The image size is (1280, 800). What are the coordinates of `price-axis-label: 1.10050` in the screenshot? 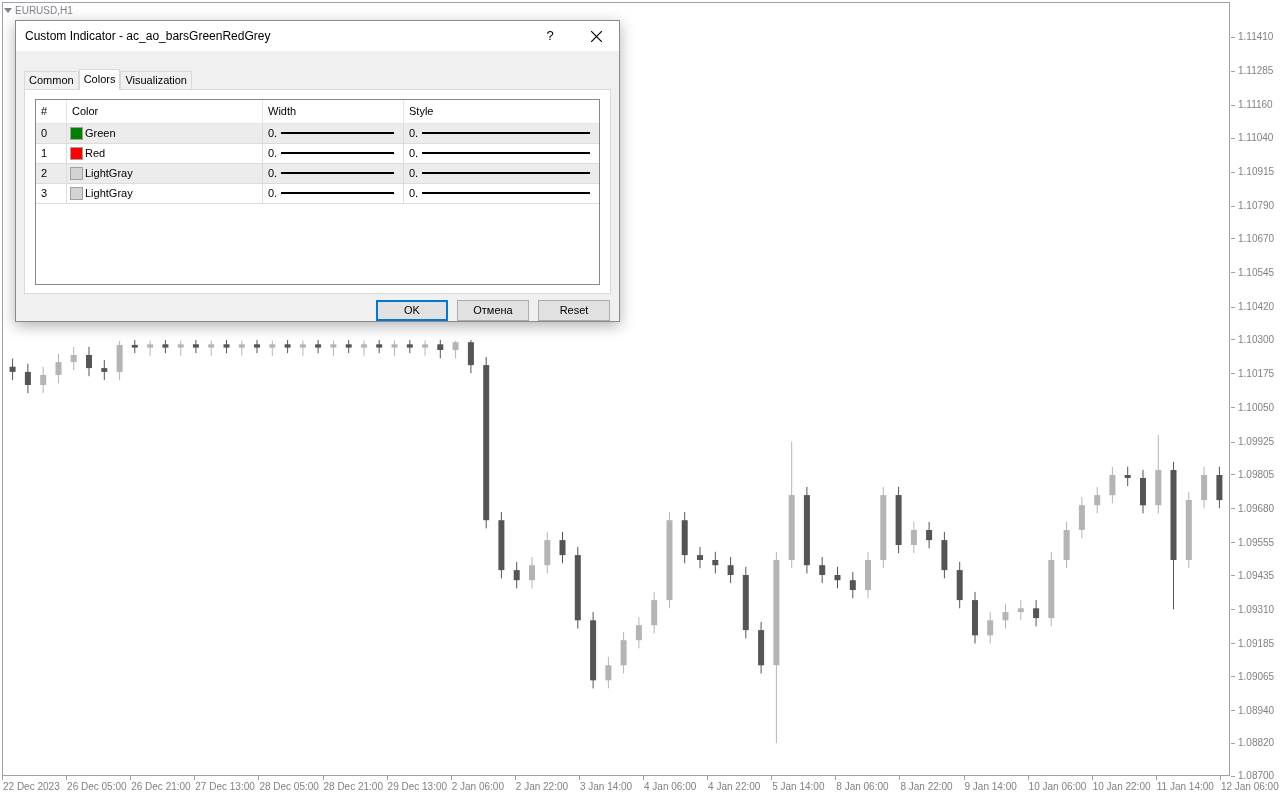 It's located at (1256, 407).